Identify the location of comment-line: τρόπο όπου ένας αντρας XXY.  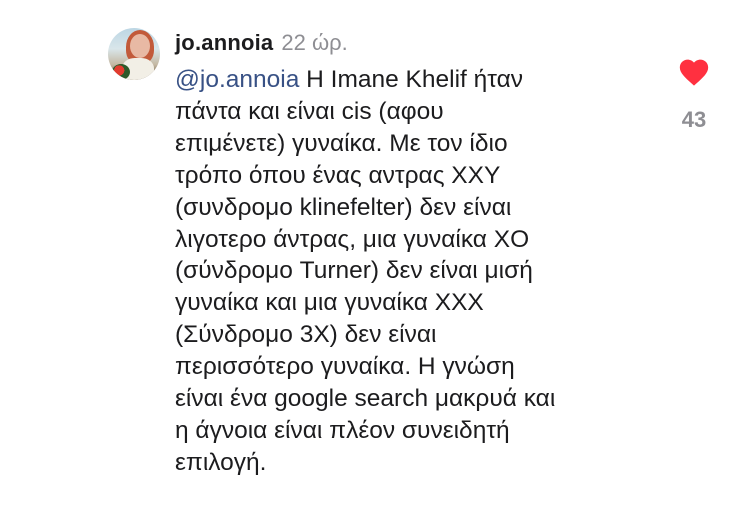
(338, 175).